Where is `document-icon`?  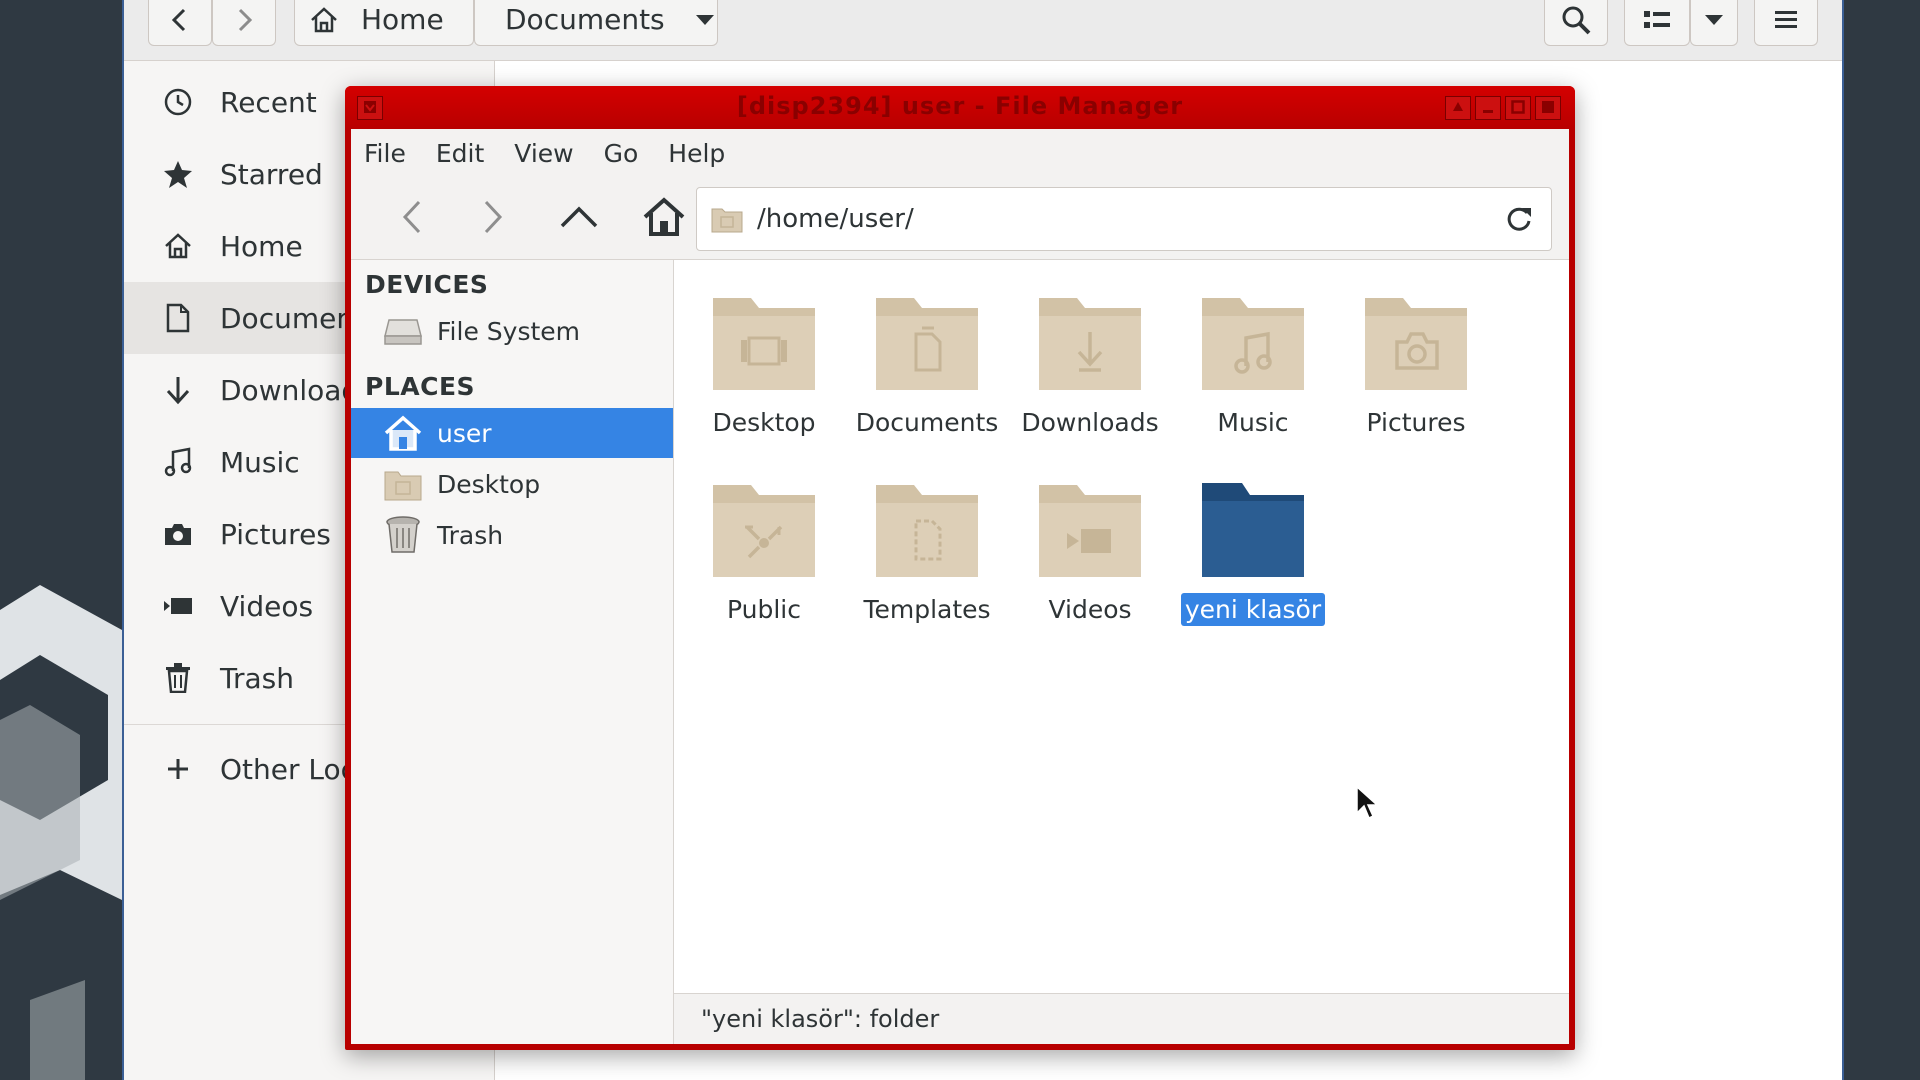 document-icon is located at coordinates (178, 318).